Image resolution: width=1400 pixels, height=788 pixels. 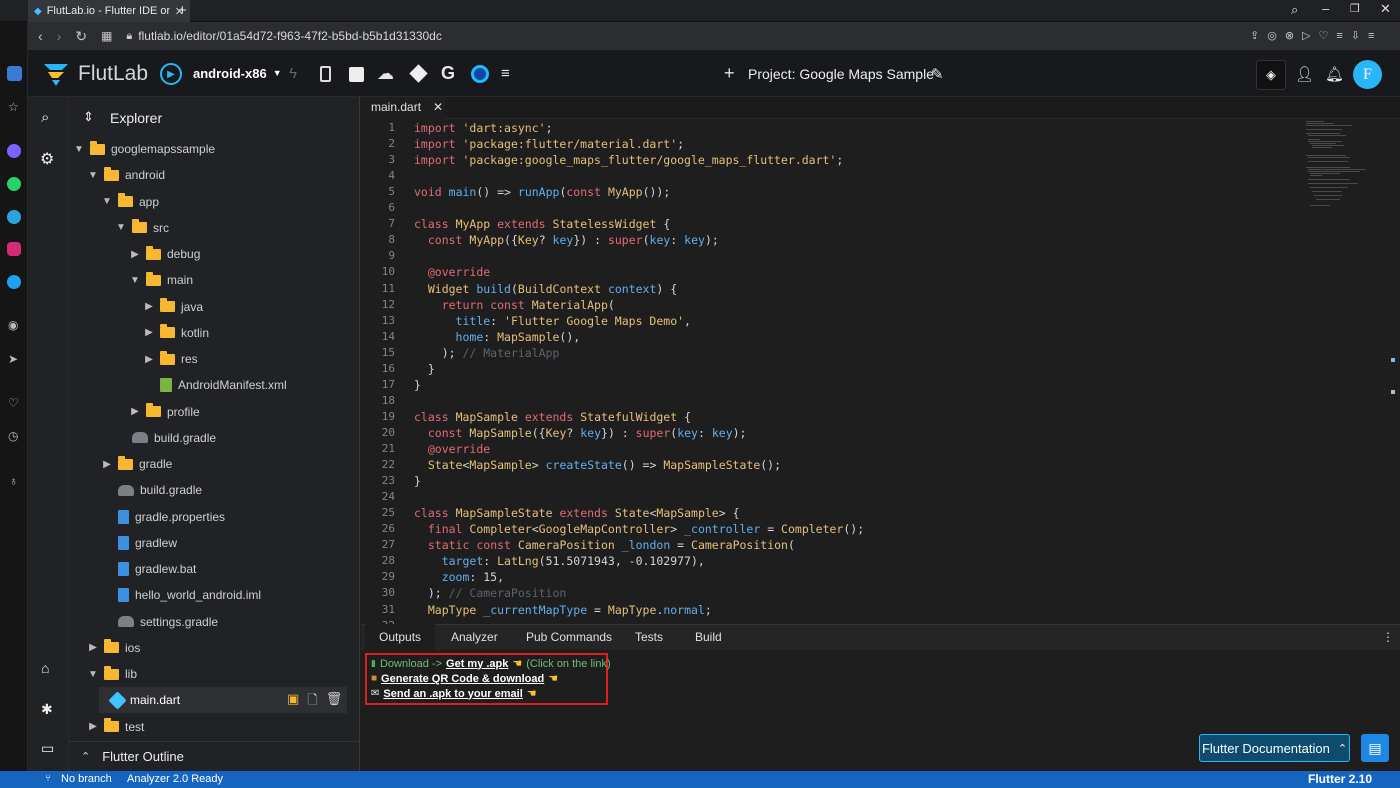 What do you see at coordinates (293, 702) in the screenshot?
I see `move-file-icon: ▣` at bounding box center [293, 702].